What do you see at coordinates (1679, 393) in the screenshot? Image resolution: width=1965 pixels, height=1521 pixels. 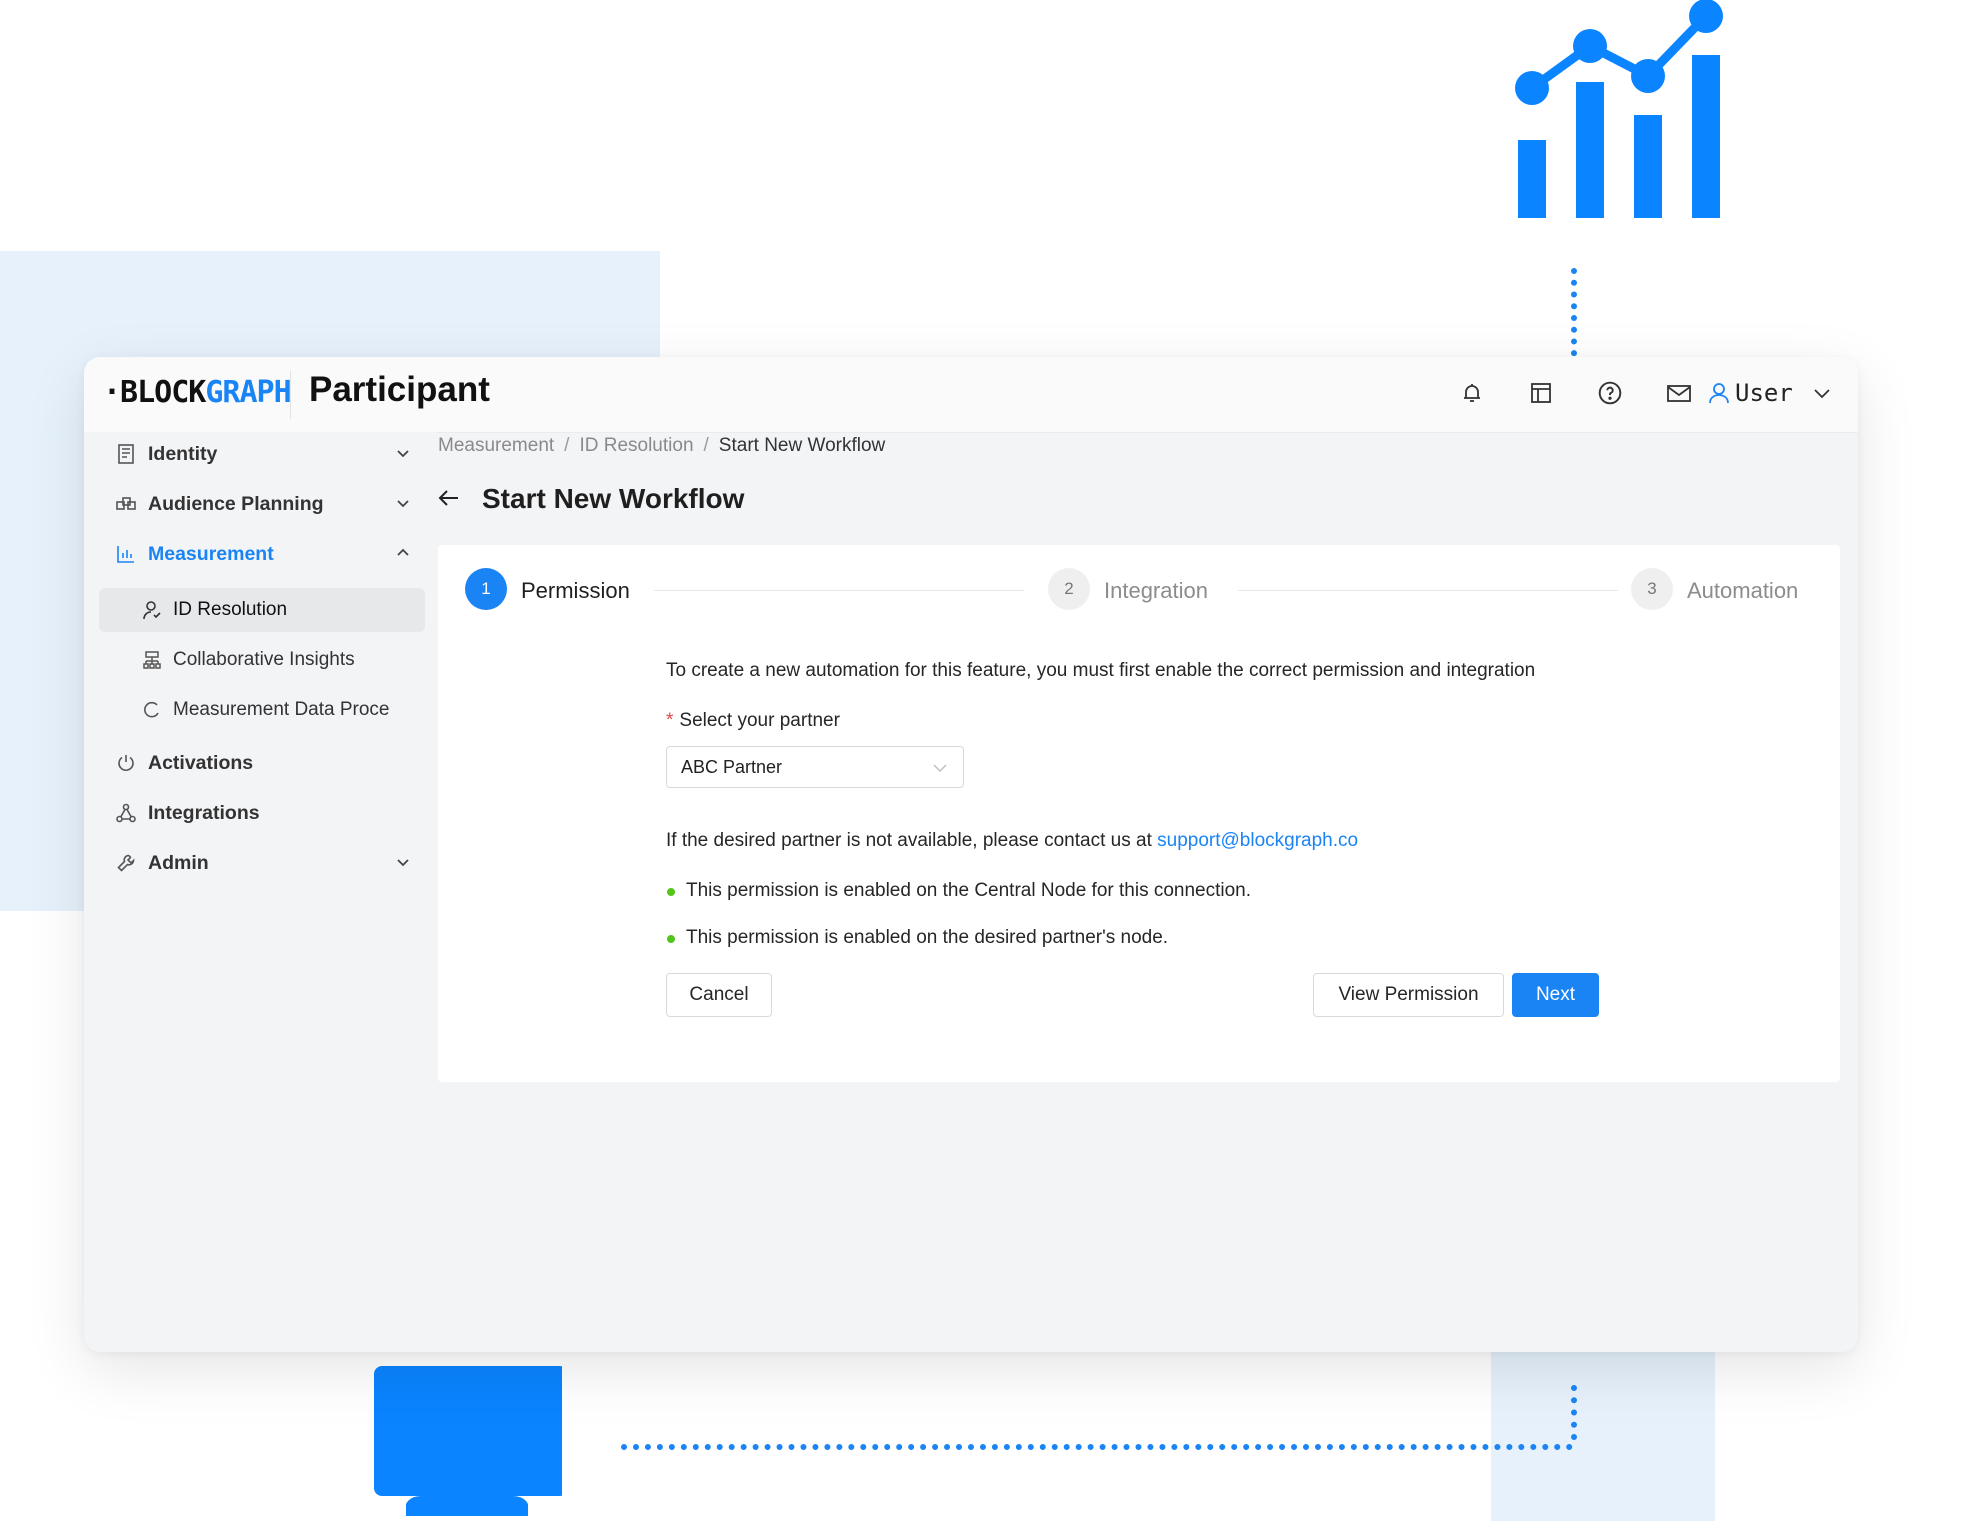 I see `mail-icon` at bounding box center [1679, 393].